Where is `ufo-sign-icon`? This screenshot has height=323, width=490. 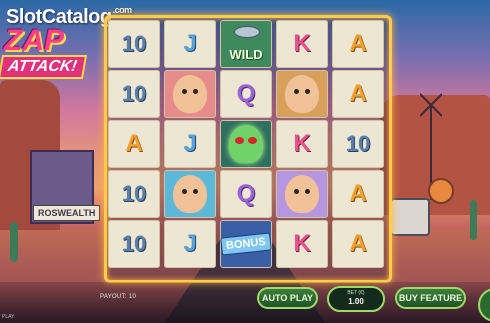 ufo-sign-icon is located at coordinates (441, 191).